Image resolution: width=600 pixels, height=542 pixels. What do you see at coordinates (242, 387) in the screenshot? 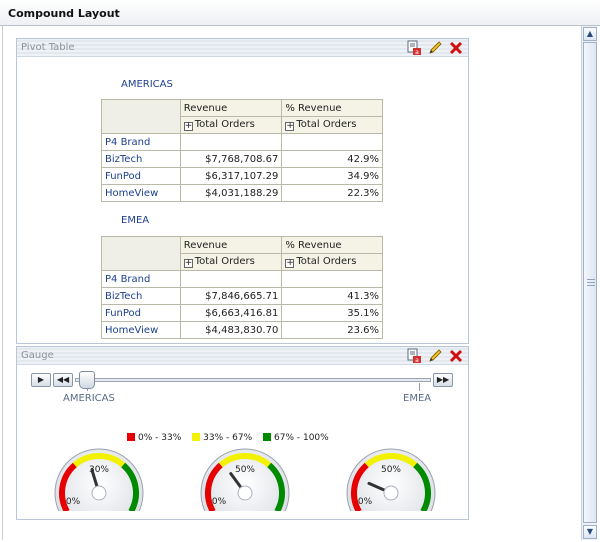
I see `region-slider: ▶ ◀◀ ▶▶ AMERICAS EMEA` at bounding box center [242, 387].